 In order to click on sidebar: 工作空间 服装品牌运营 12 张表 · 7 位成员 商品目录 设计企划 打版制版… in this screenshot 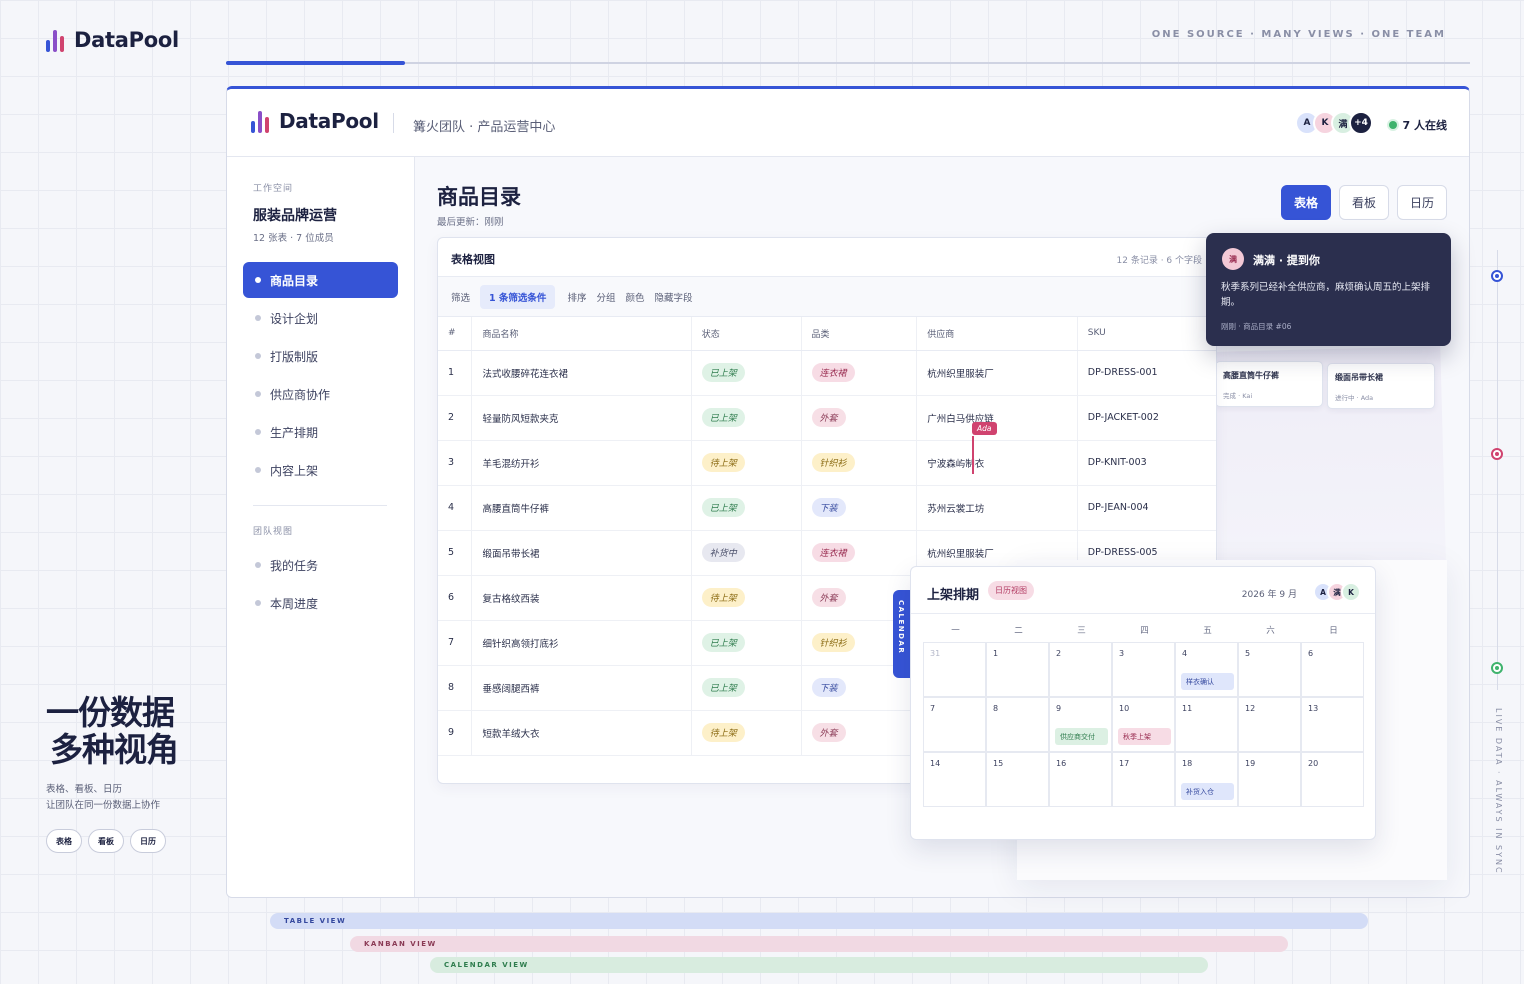, I will do `click(321, 527)`.